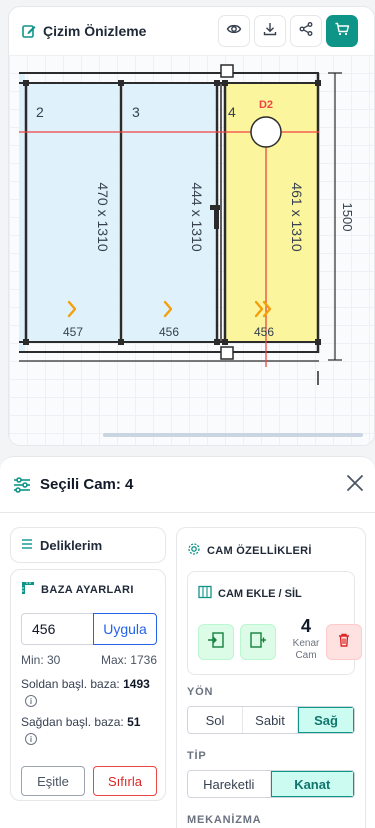 This screenshot has width=375, height=828. I want to click on share-icon, so click(306, 31).